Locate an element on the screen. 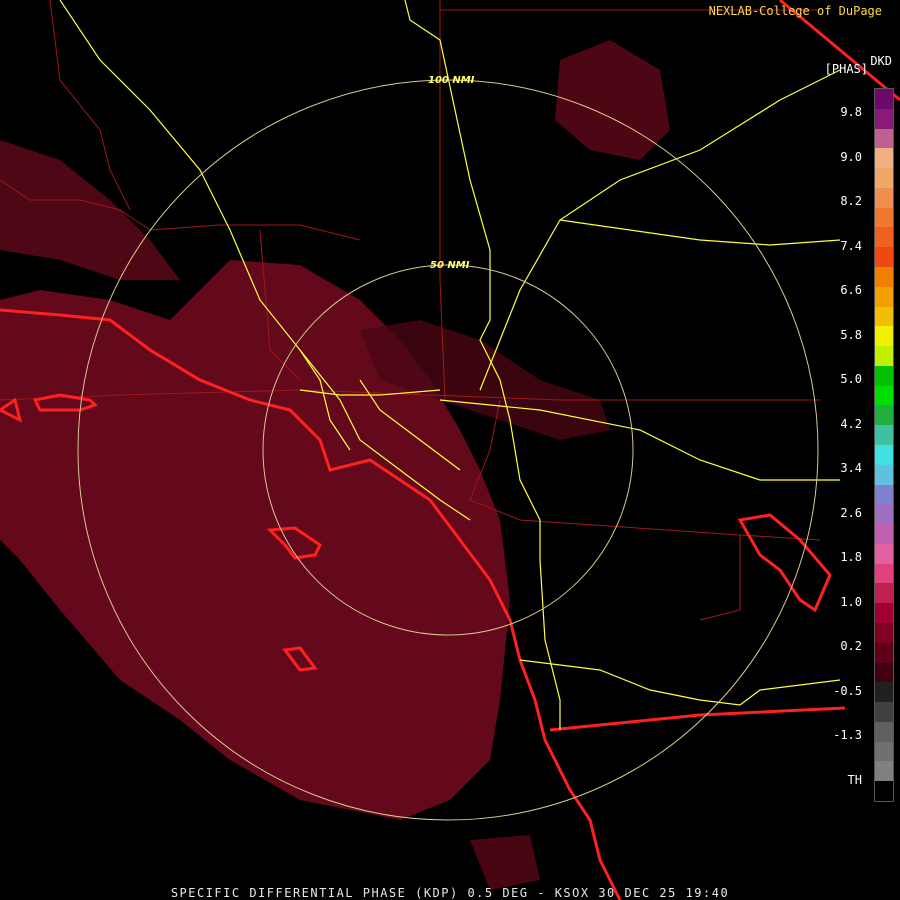 The image size is (900, 900). color-scale-tick-label: -1.3 is located at coordinates (847, 735).